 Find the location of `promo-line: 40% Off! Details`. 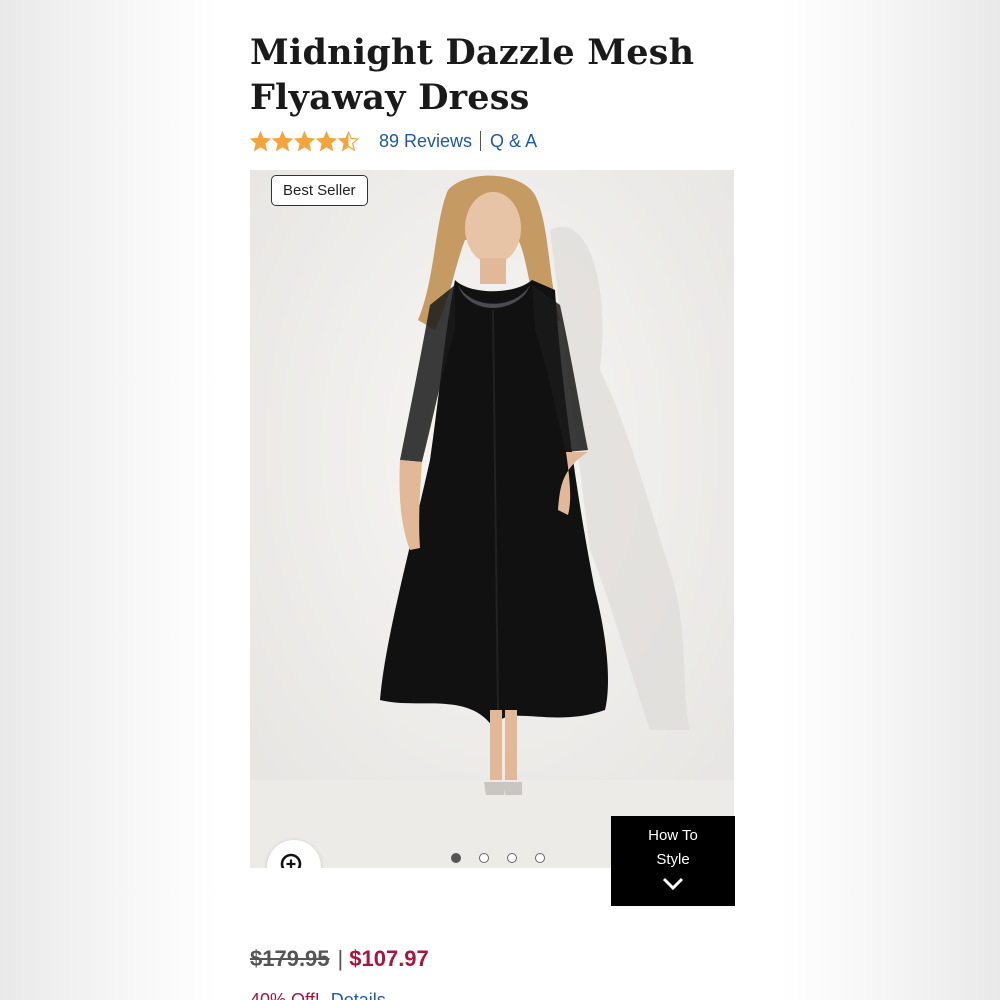

promo-line: 40% Off! Details is located at coordinates (318, 995).